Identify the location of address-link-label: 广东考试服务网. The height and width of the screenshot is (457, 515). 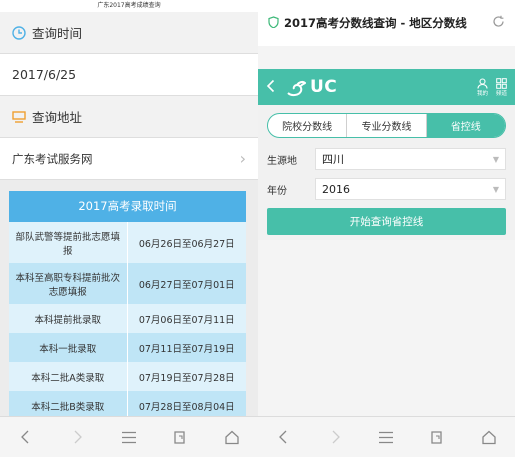
(52, 158).